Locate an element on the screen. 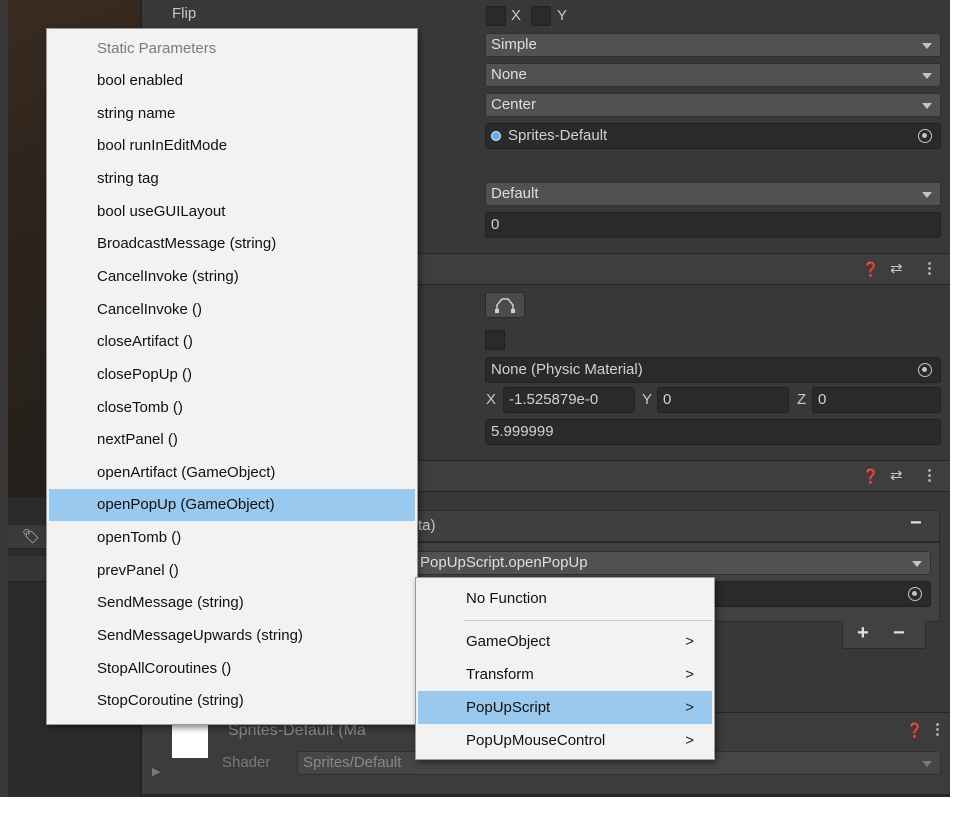 The image size is (954, 819). component-menu-item-label: PopUpMouseControl is located at coordinates (536, 740).